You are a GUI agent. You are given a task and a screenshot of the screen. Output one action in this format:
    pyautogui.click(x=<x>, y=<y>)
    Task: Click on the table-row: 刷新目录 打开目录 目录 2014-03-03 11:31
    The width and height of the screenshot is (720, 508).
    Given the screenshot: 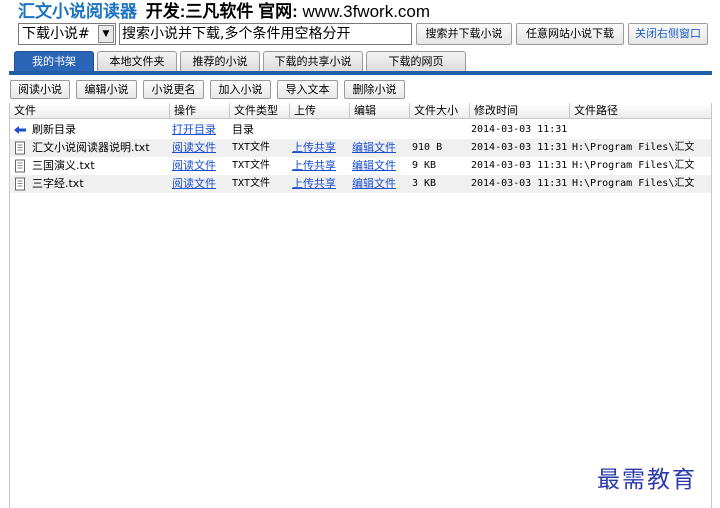 What is the action you would take?
    pyautogui.click(x=360, y=130)
    